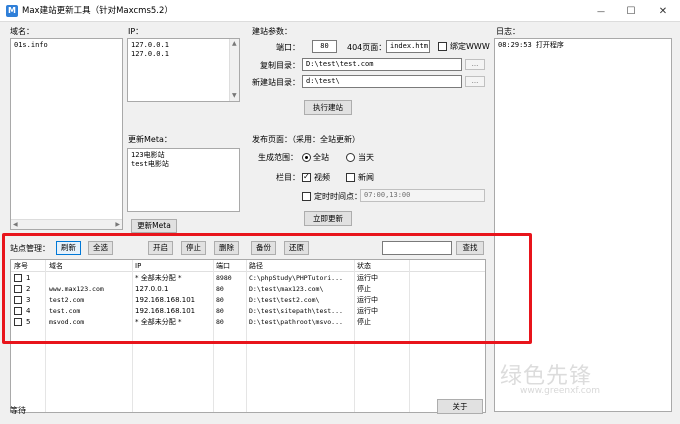  I want to click on scroll-down-icon: ▼, so click(234, 96).